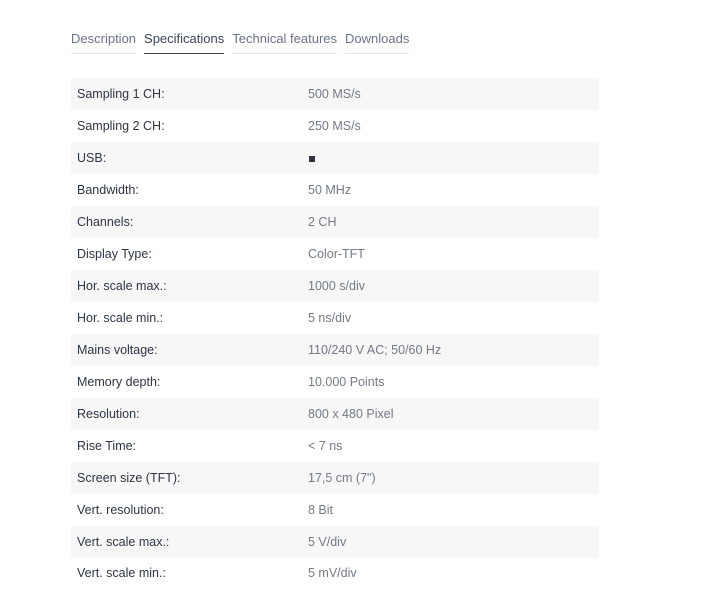 This screenshot has width=701, height=611. I want to click on spec-value: 17,5 cm (7"), so click(342, 478).